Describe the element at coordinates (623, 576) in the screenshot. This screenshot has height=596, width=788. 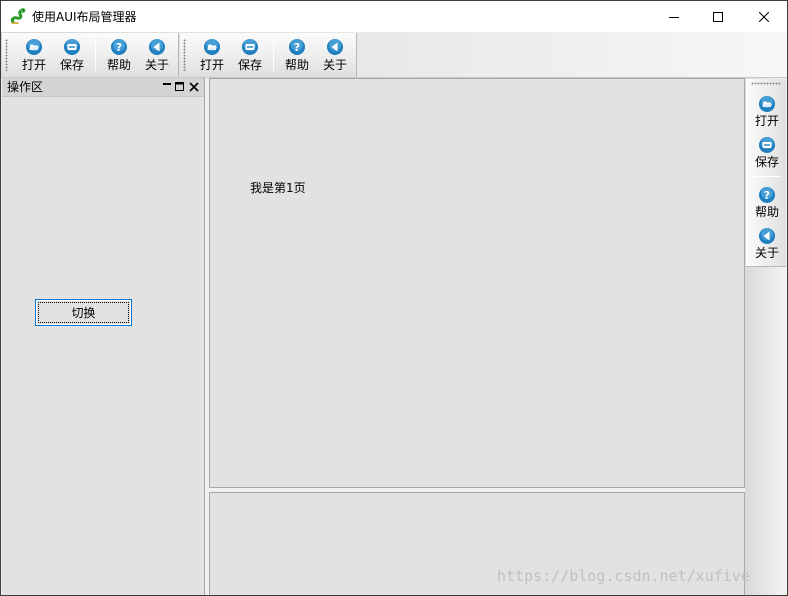
I see `watermark-text: https://blog.csdn.net/xufive` at that location.